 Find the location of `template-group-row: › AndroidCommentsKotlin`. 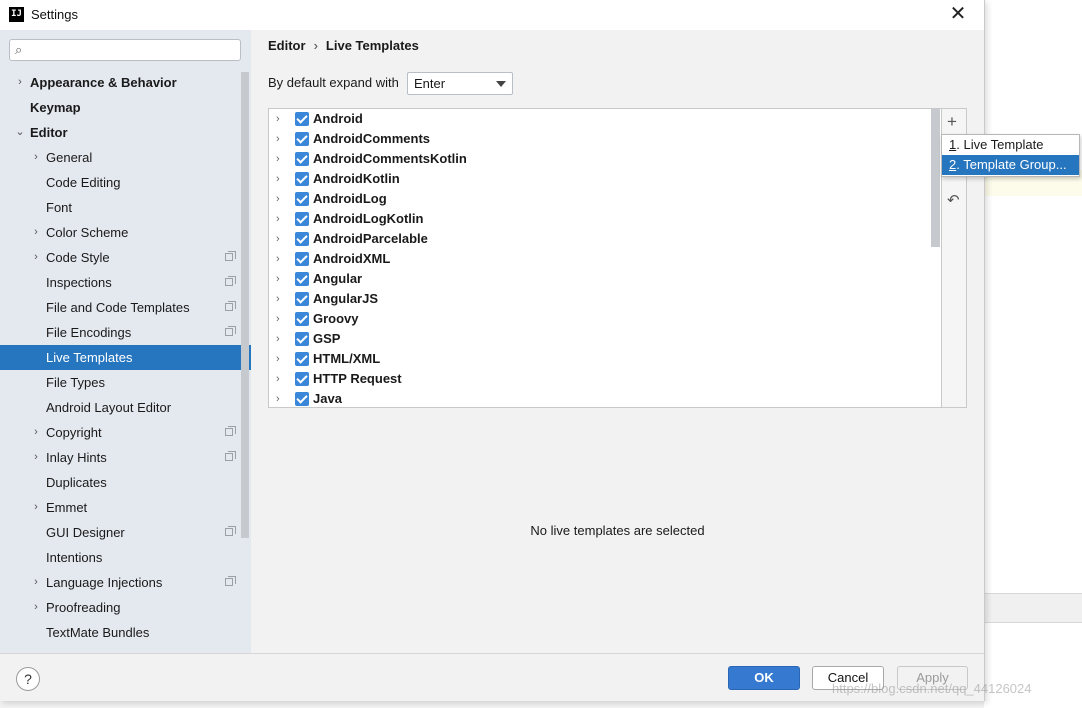

template-group-row: › AndroidCommentsKotlin is located at coordinates (605, 159).